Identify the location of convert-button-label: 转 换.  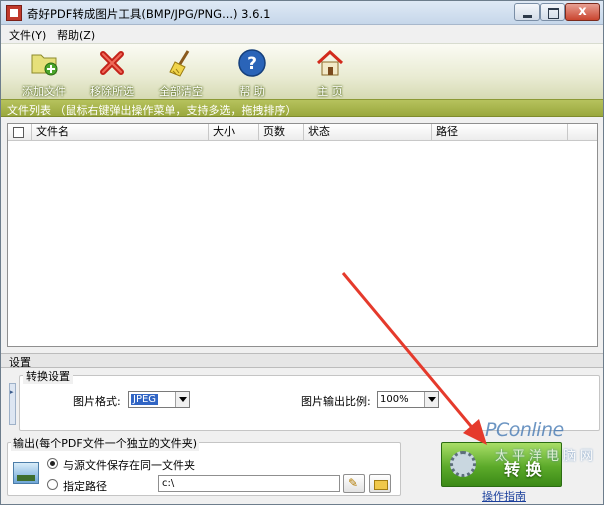
(523, 469).